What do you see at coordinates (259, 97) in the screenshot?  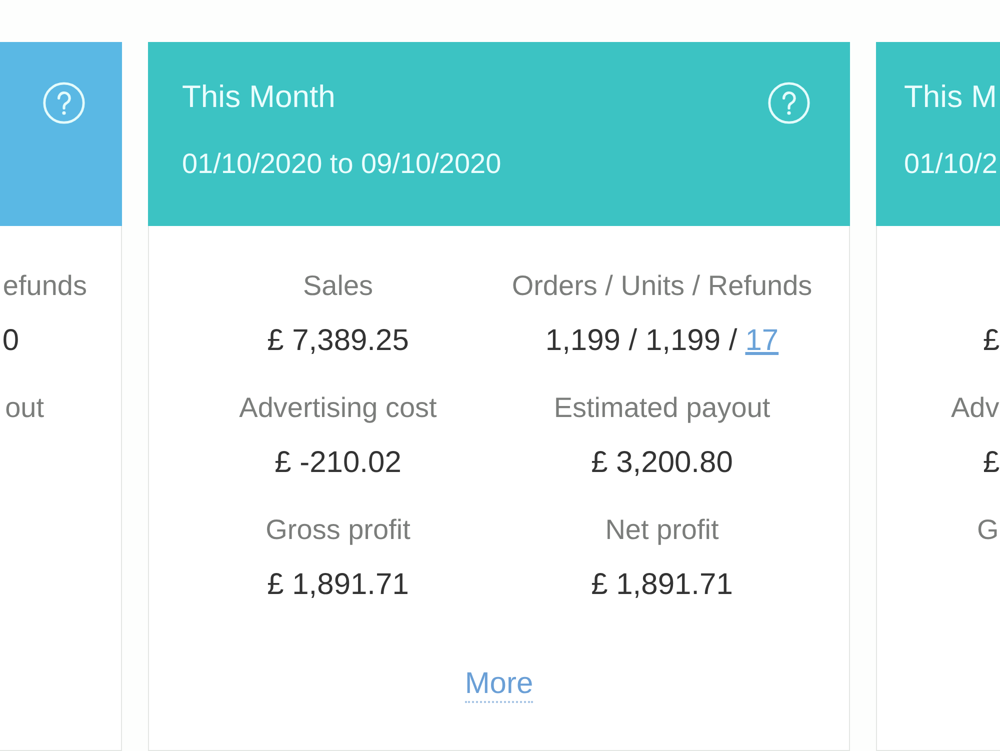 I see `card-title: This Month` at bounding box center [259, 97].